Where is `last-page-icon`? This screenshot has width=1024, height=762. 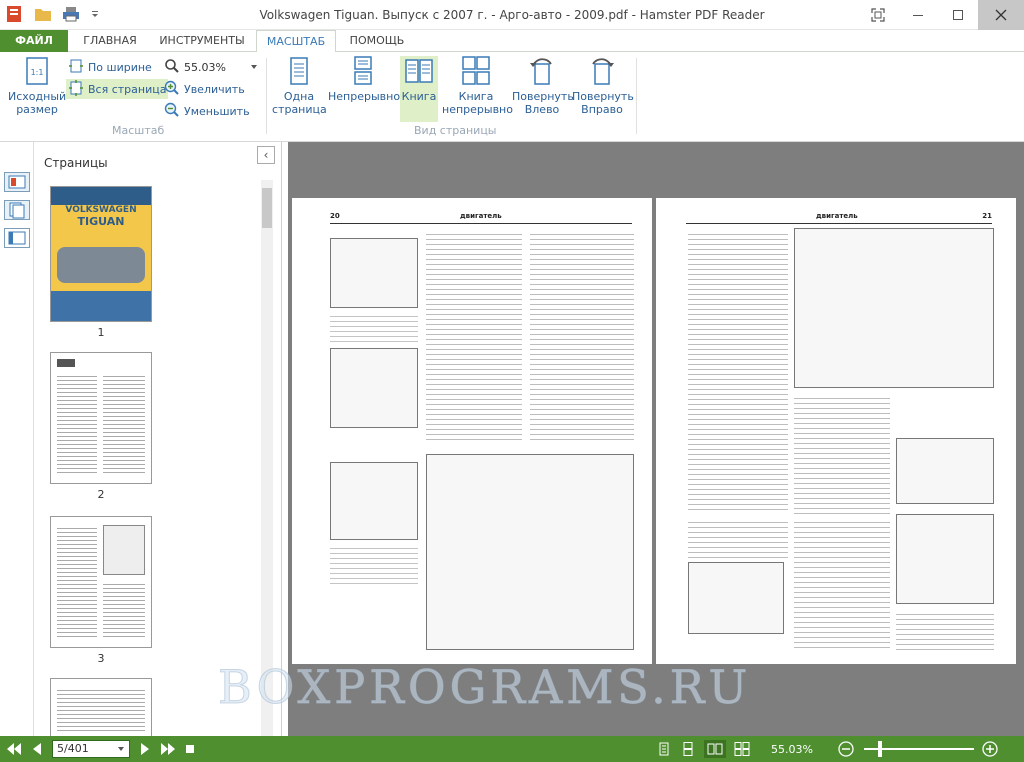
last-page-icon is located at coordinates (168, 749).